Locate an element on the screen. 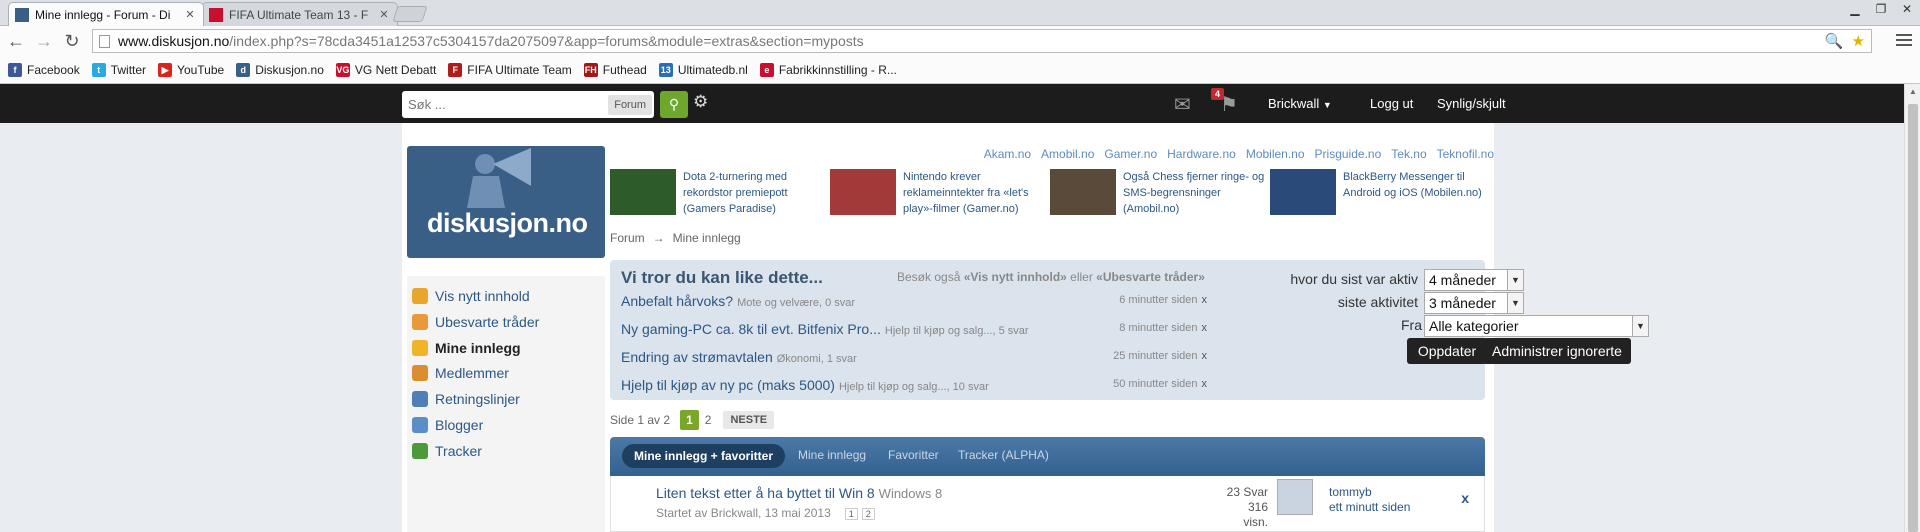 The image size is (1920, 532). bookmark-label: Facebook is located at coordinates (53, 69).